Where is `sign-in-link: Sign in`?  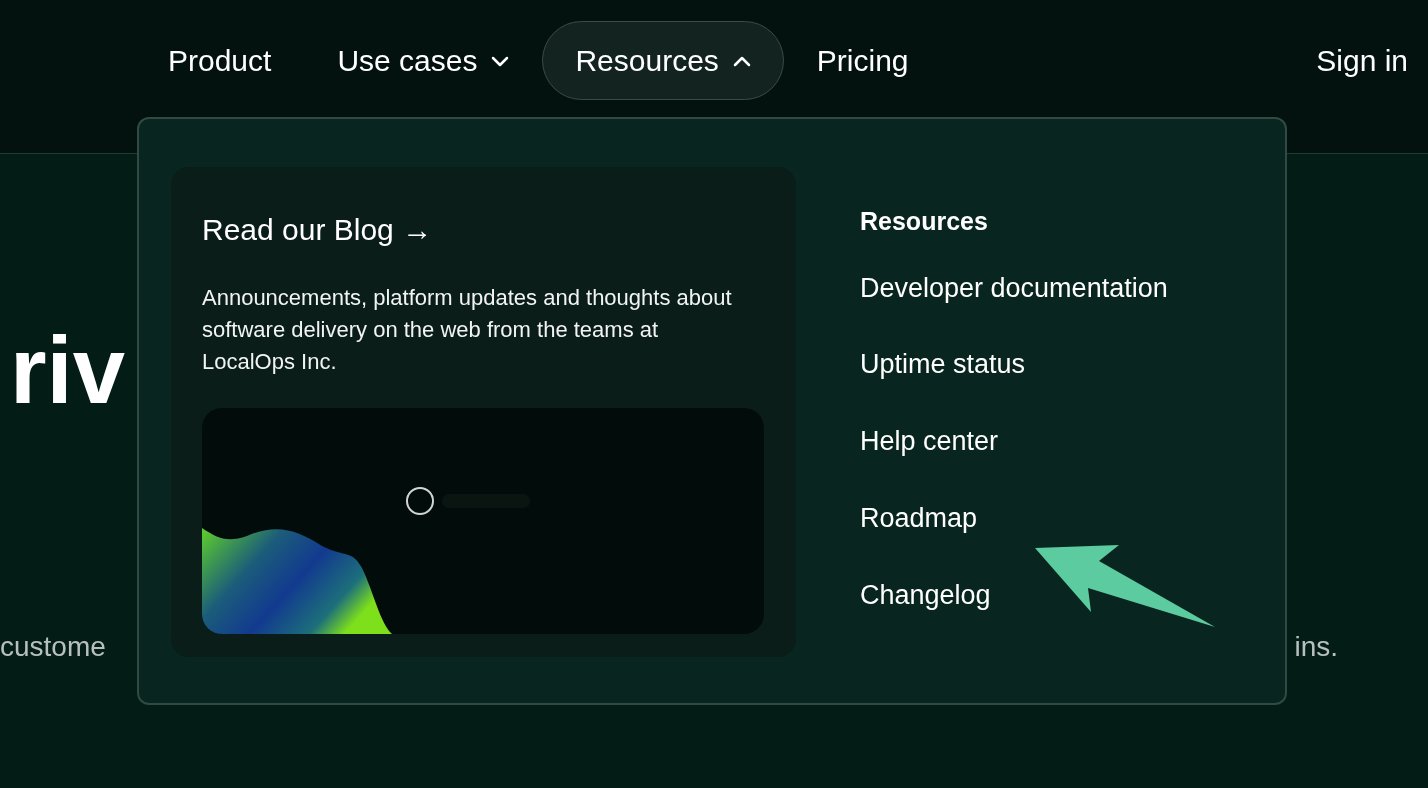 sign-in-link: Sign in is located at coordinates (1362, 60).